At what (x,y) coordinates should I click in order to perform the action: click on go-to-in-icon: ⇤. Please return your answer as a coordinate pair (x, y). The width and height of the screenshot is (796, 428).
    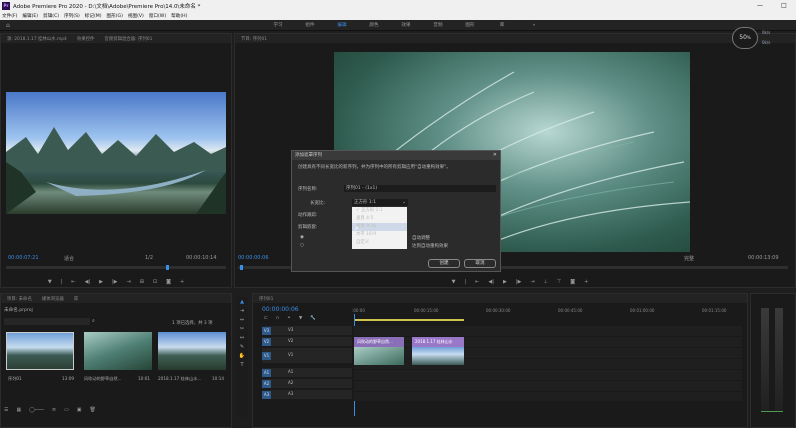
    Looking at the image, I should click on (73, 282).